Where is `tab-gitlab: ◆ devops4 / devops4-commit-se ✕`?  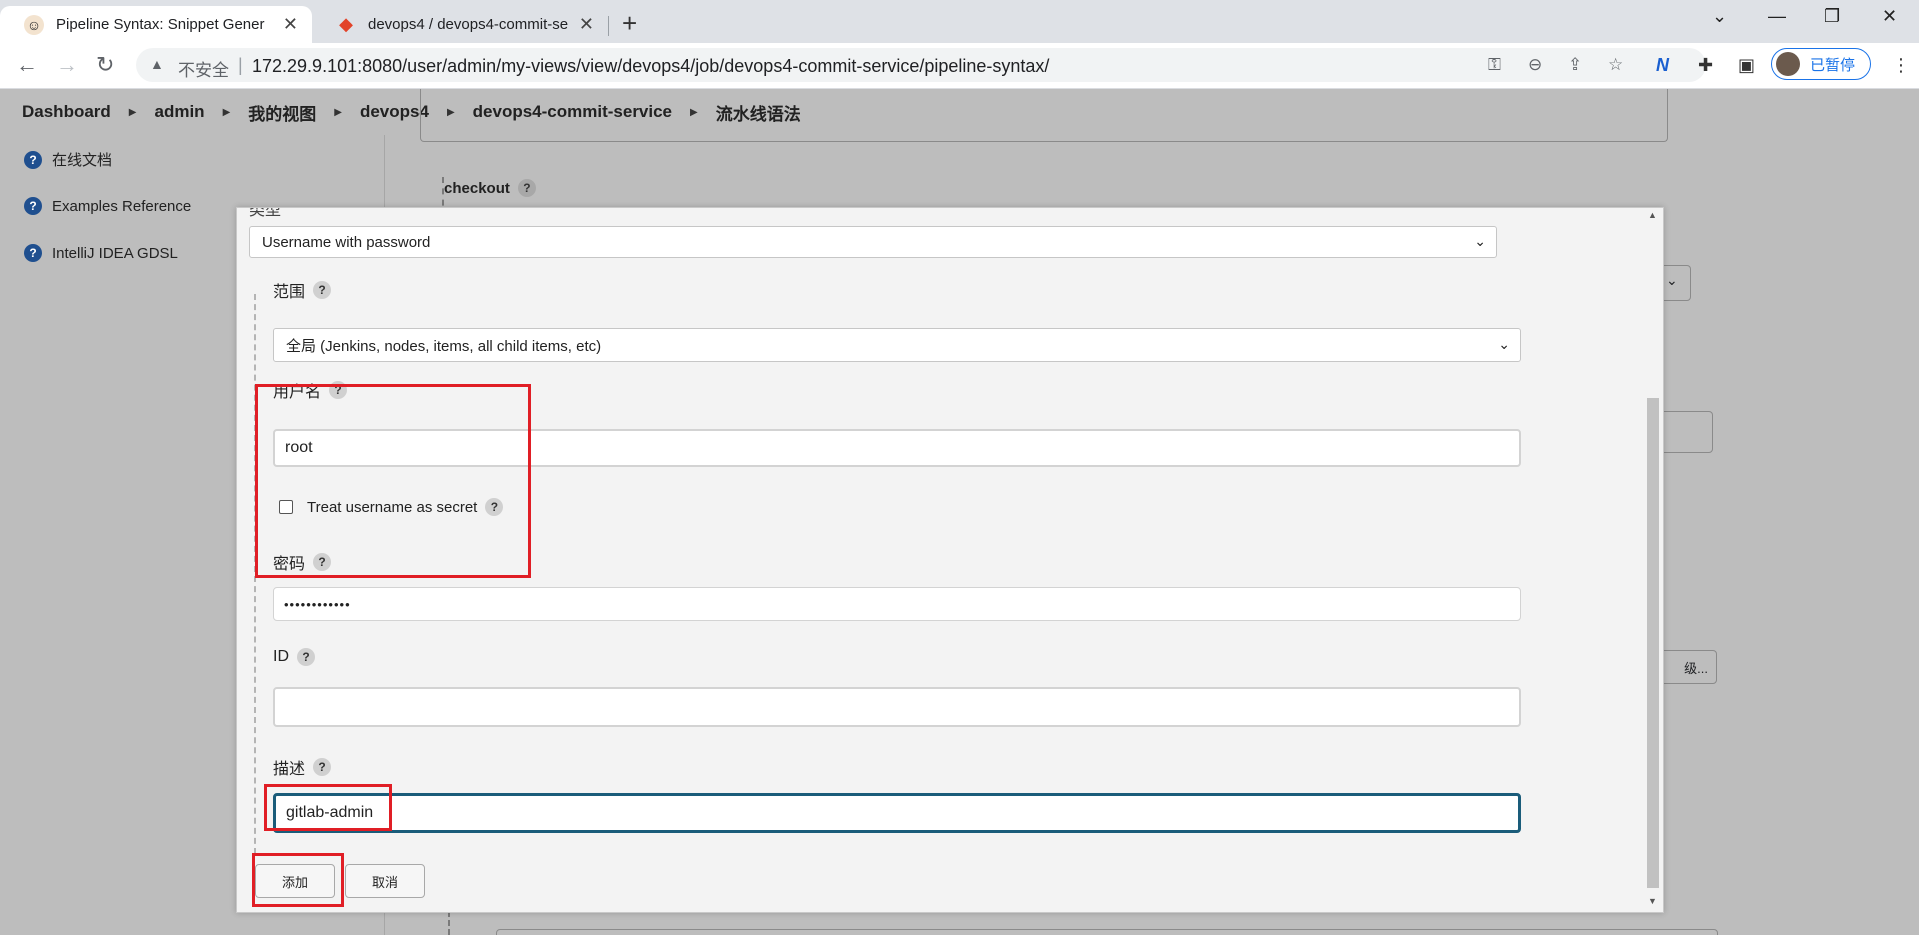
tab-gitlab: ◆ devops4 / devops4-commit-se ✕ is located at coordinates (460, 24).